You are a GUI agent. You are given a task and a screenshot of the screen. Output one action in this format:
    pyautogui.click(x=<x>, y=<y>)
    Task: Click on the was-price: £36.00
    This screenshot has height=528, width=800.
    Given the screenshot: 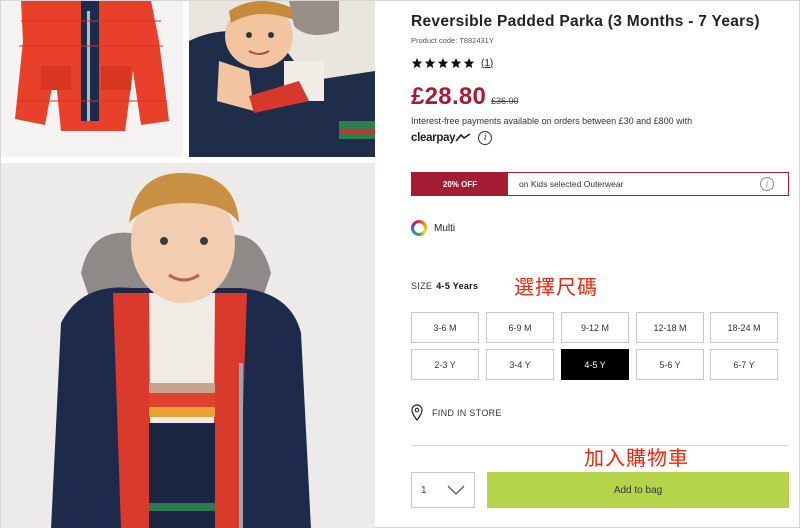 What is the action you would take?
    pyautogui.click(x=505, y=101)
    